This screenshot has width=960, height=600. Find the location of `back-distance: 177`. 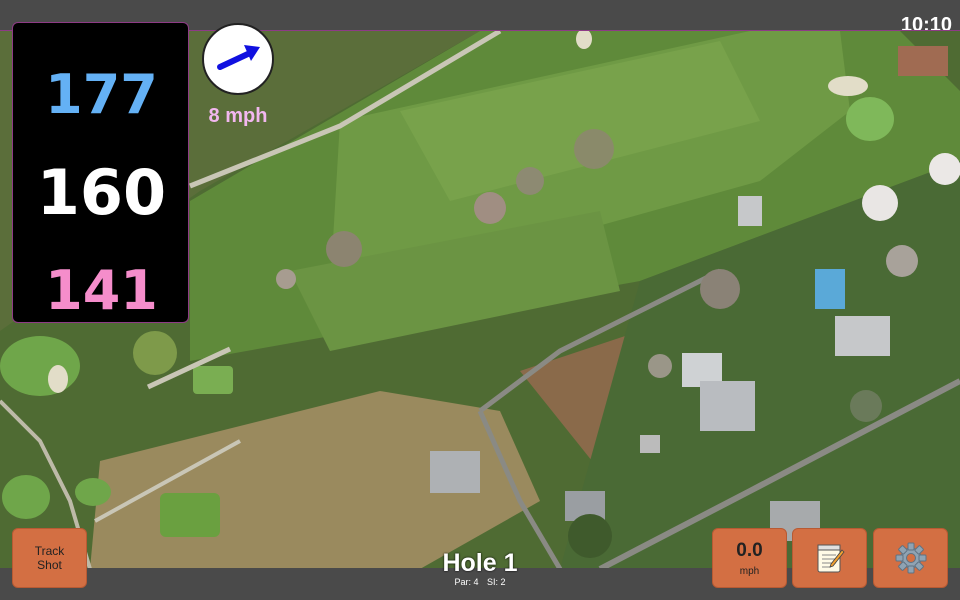

back-distance: 177 is located at coordinates (101, 94).